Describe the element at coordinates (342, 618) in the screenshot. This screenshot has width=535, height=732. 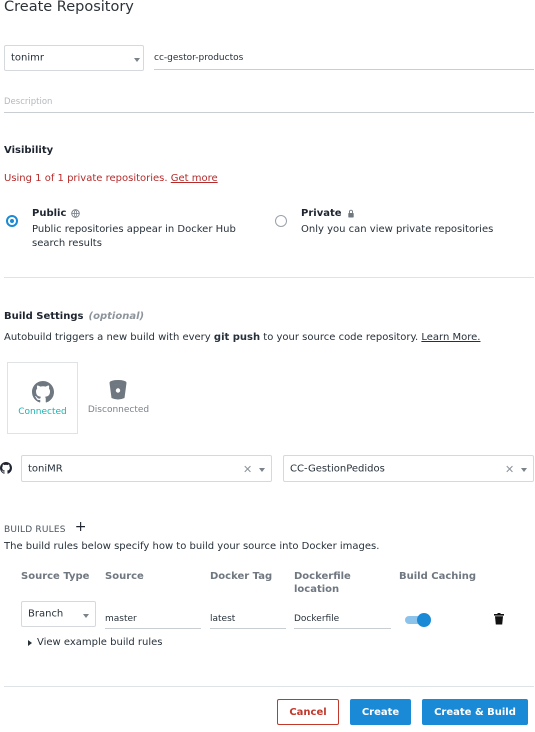
I see `dockerfile-location-input: Dockerfile` at that location.